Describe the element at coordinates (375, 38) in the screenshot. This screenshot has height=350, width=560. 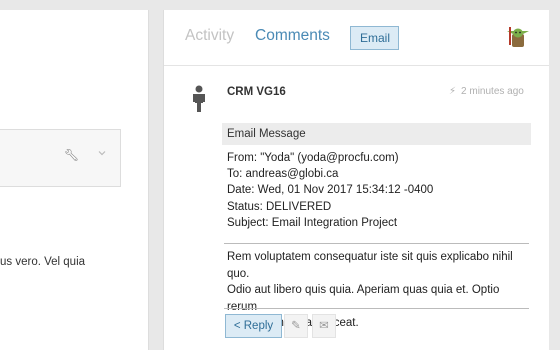
I see `tab-email: Email` at that location.